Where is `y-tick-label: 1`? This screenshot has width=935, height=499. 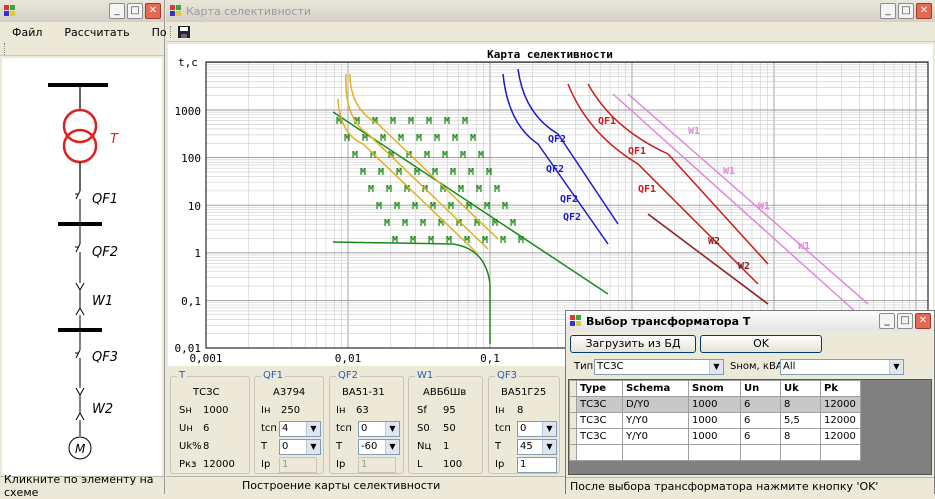 y-tick-label: 1 is located at coordinates (197, 253).